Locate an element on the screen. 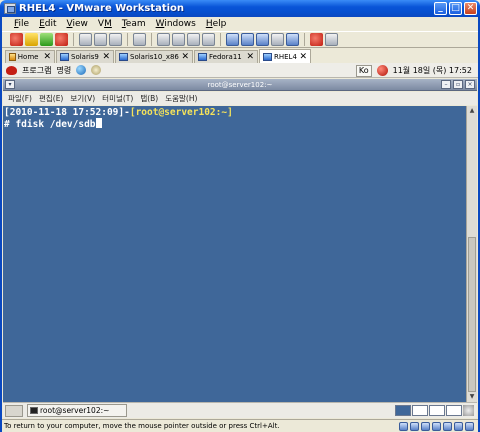 The height and width of the screenshot is (432, 480). summary-icon is located at coordinates (178, 39).